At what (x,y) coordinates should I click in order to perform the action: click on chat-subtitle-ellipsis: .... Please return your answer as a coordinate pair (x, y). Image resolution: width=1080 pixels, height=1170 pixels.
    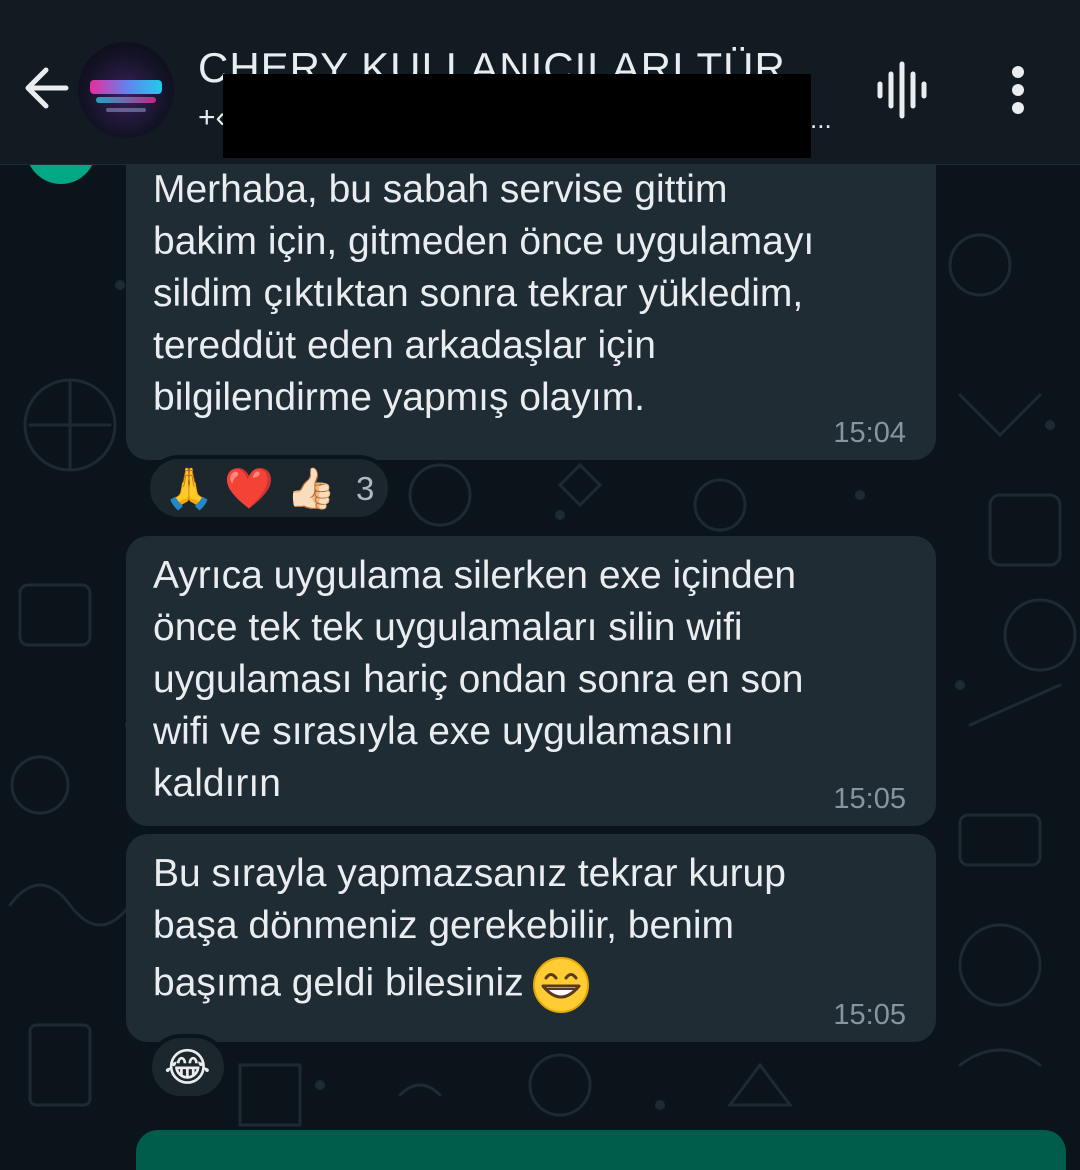
    Looking at the image, I should click on (821, 119).